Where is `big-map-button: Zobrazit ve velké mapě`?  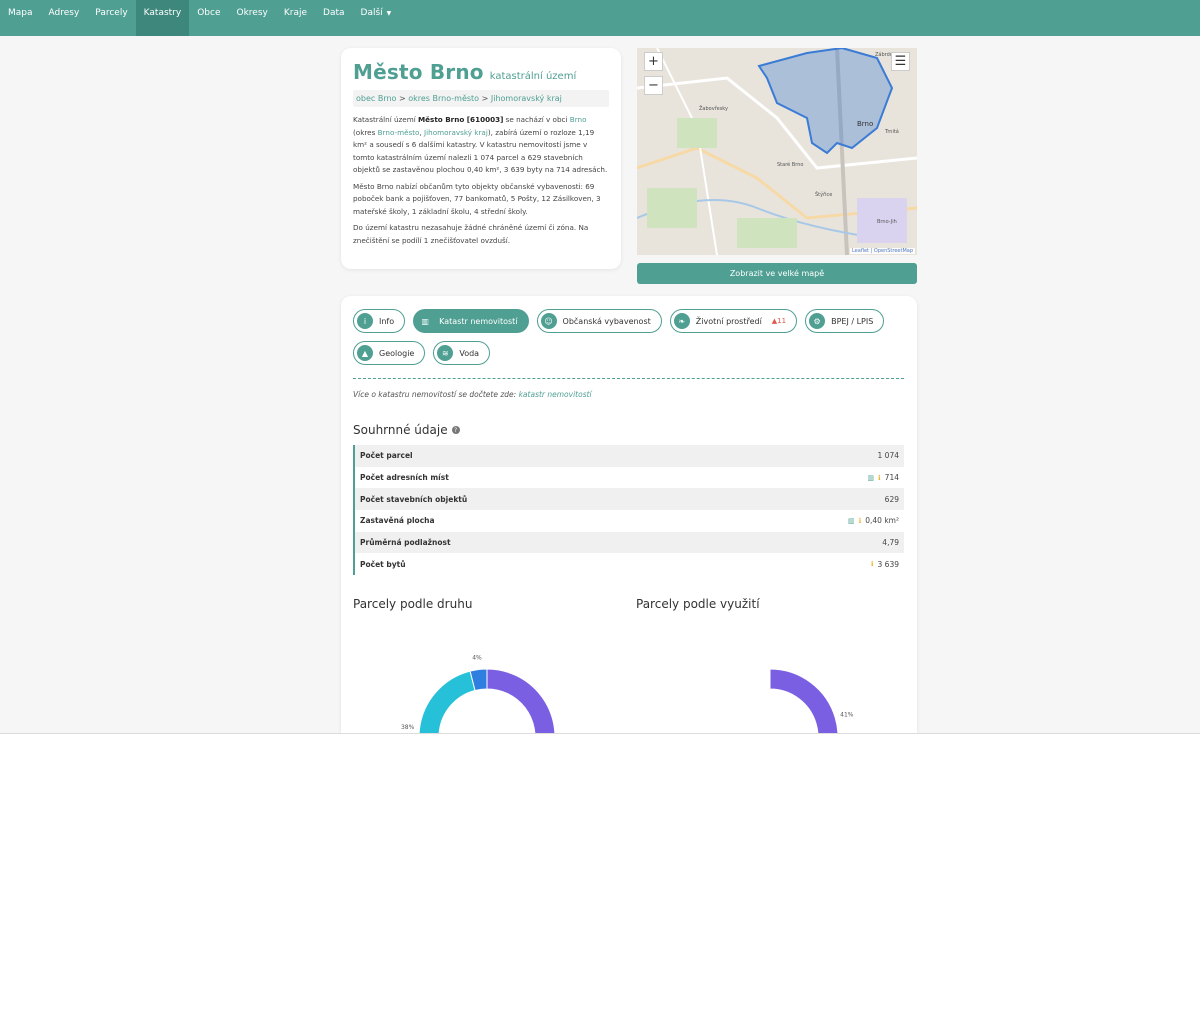
big-map-button: Zobrazit ve velké mapě is located at coordinates (777, 273).